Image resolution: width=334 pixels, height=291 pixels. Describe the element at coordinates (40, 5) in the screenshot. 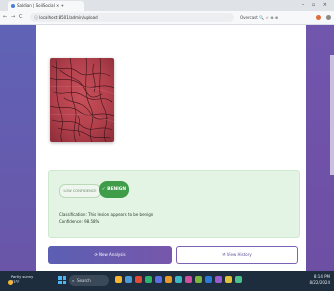

I see `tab-title: Saldian | SoilSocial × +` at that location.